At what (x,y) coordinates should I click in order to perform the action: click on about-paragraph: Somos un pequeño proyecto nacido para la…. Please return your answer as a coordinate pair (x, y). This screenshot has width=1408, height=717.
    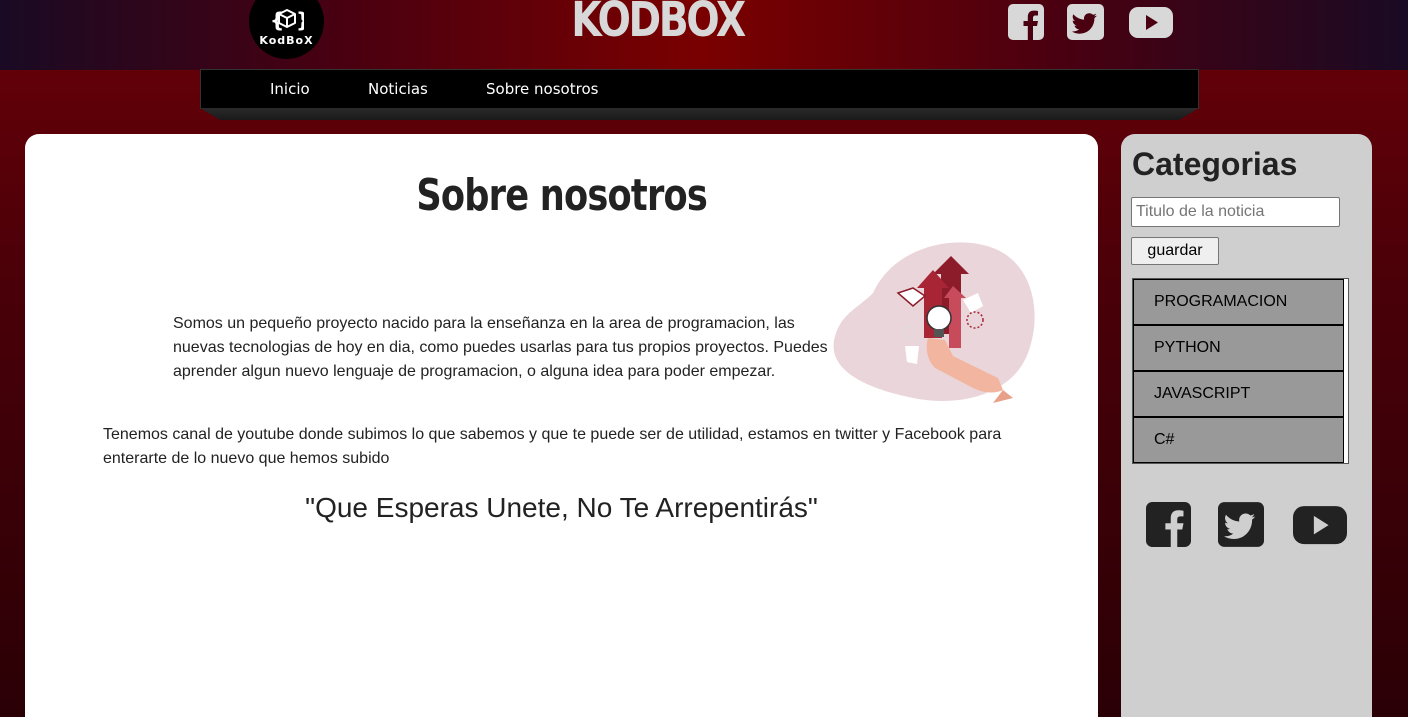
    Looking at the image, I should click on (500, 347).